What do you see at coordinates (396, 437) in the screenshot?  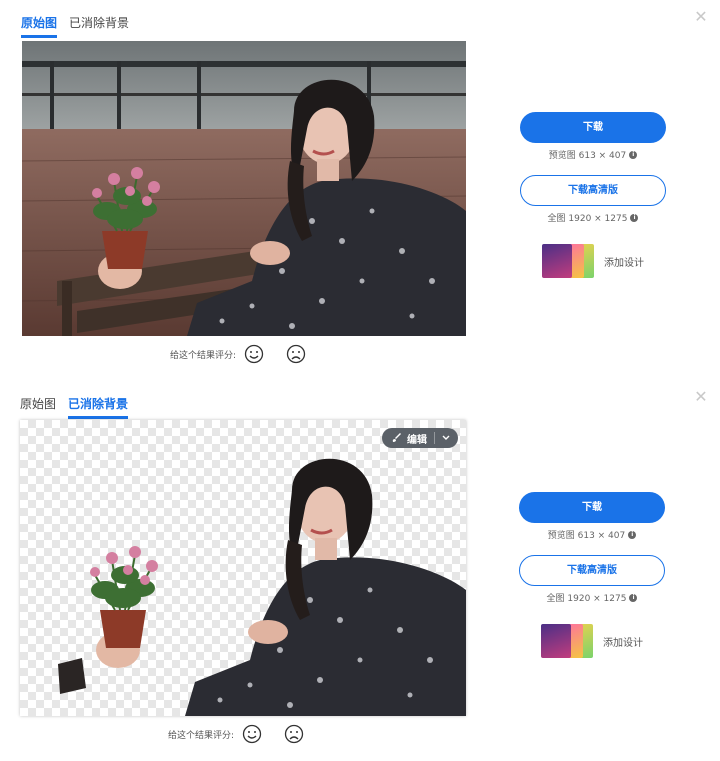 I see `brush-icon` at bounding box center [396, 437].